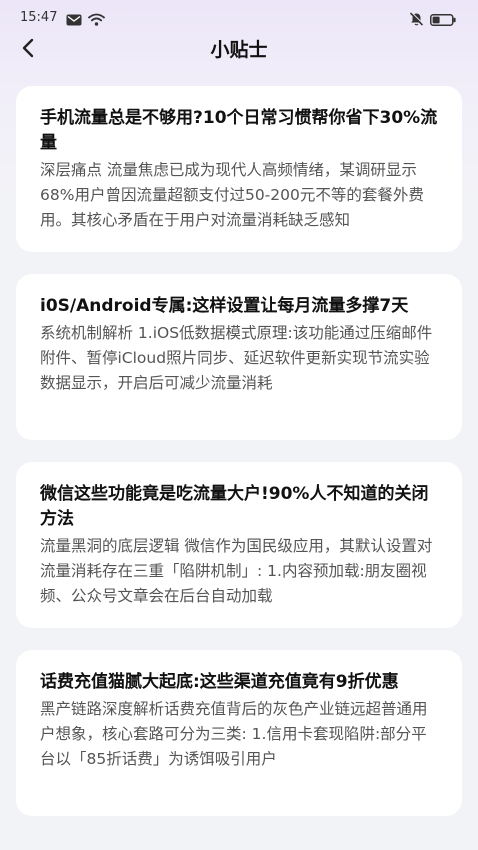 This screenshot has height=850, width=478. Describe the element at coordinates (74, 20) in the screenshot. I see `message-icon` at that location.